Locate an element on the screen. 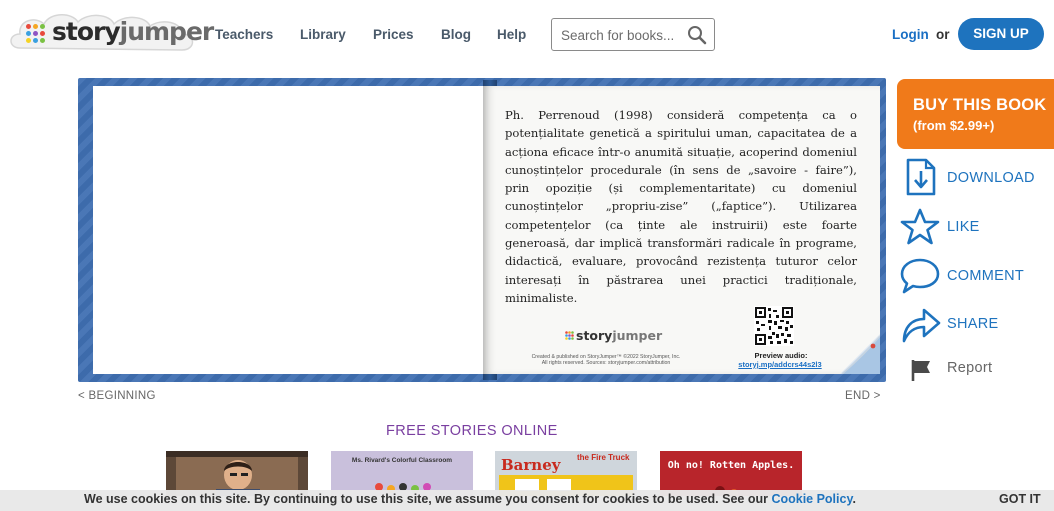  star-icon is located at coordinates (920, 226).